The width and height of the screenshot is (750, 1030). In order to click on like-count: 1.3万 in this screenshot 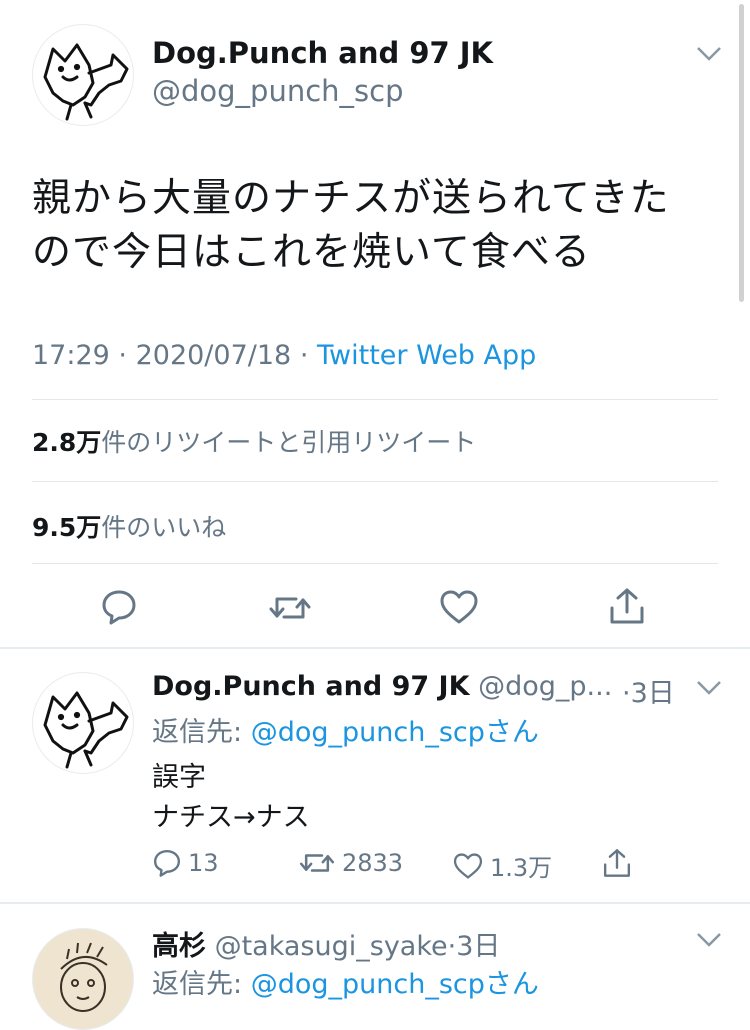, I will do `click(521, 868)`.